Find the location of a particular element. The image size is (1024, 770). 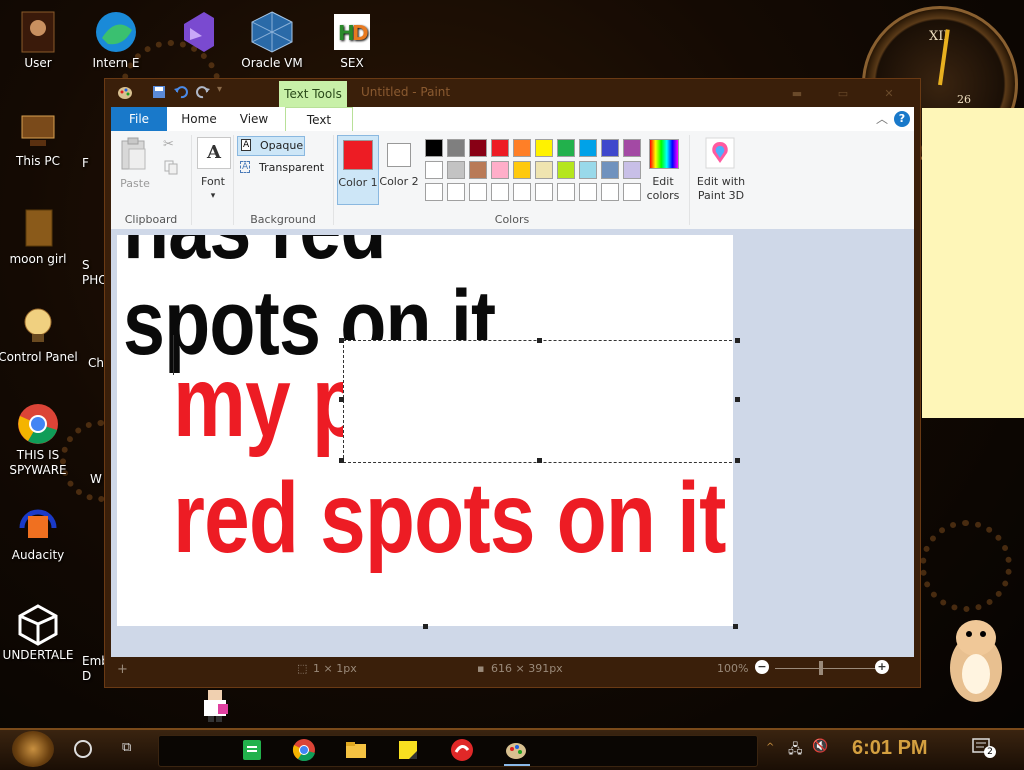

redo-icon is located at coordinates (203, 92).